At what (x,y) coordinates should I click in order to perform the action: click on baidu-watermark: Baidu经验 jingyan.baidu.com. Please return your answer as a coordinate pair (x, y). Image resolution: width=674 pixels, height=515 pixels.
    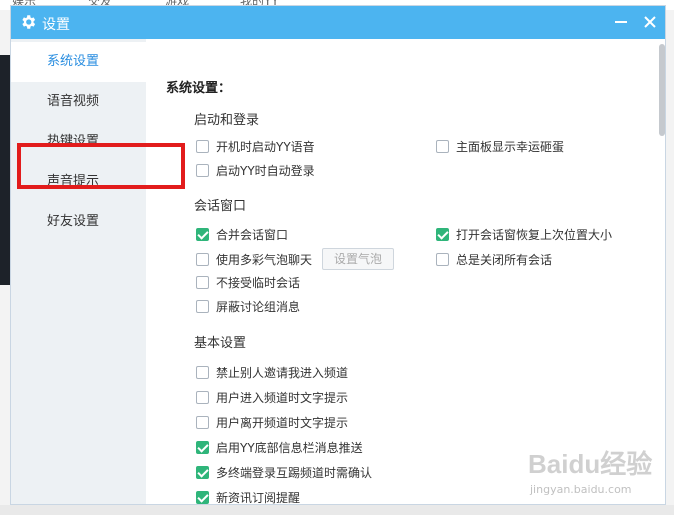
    Looking at the image, I should click on (590, 470).